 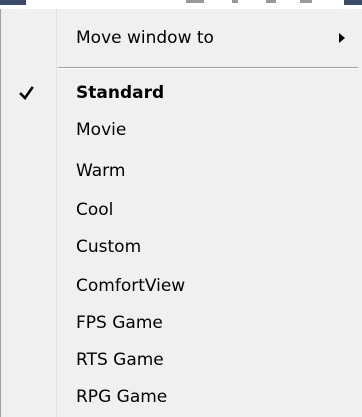 I want to click on menu-item-cool: Cool, so click(x=181, y=210).